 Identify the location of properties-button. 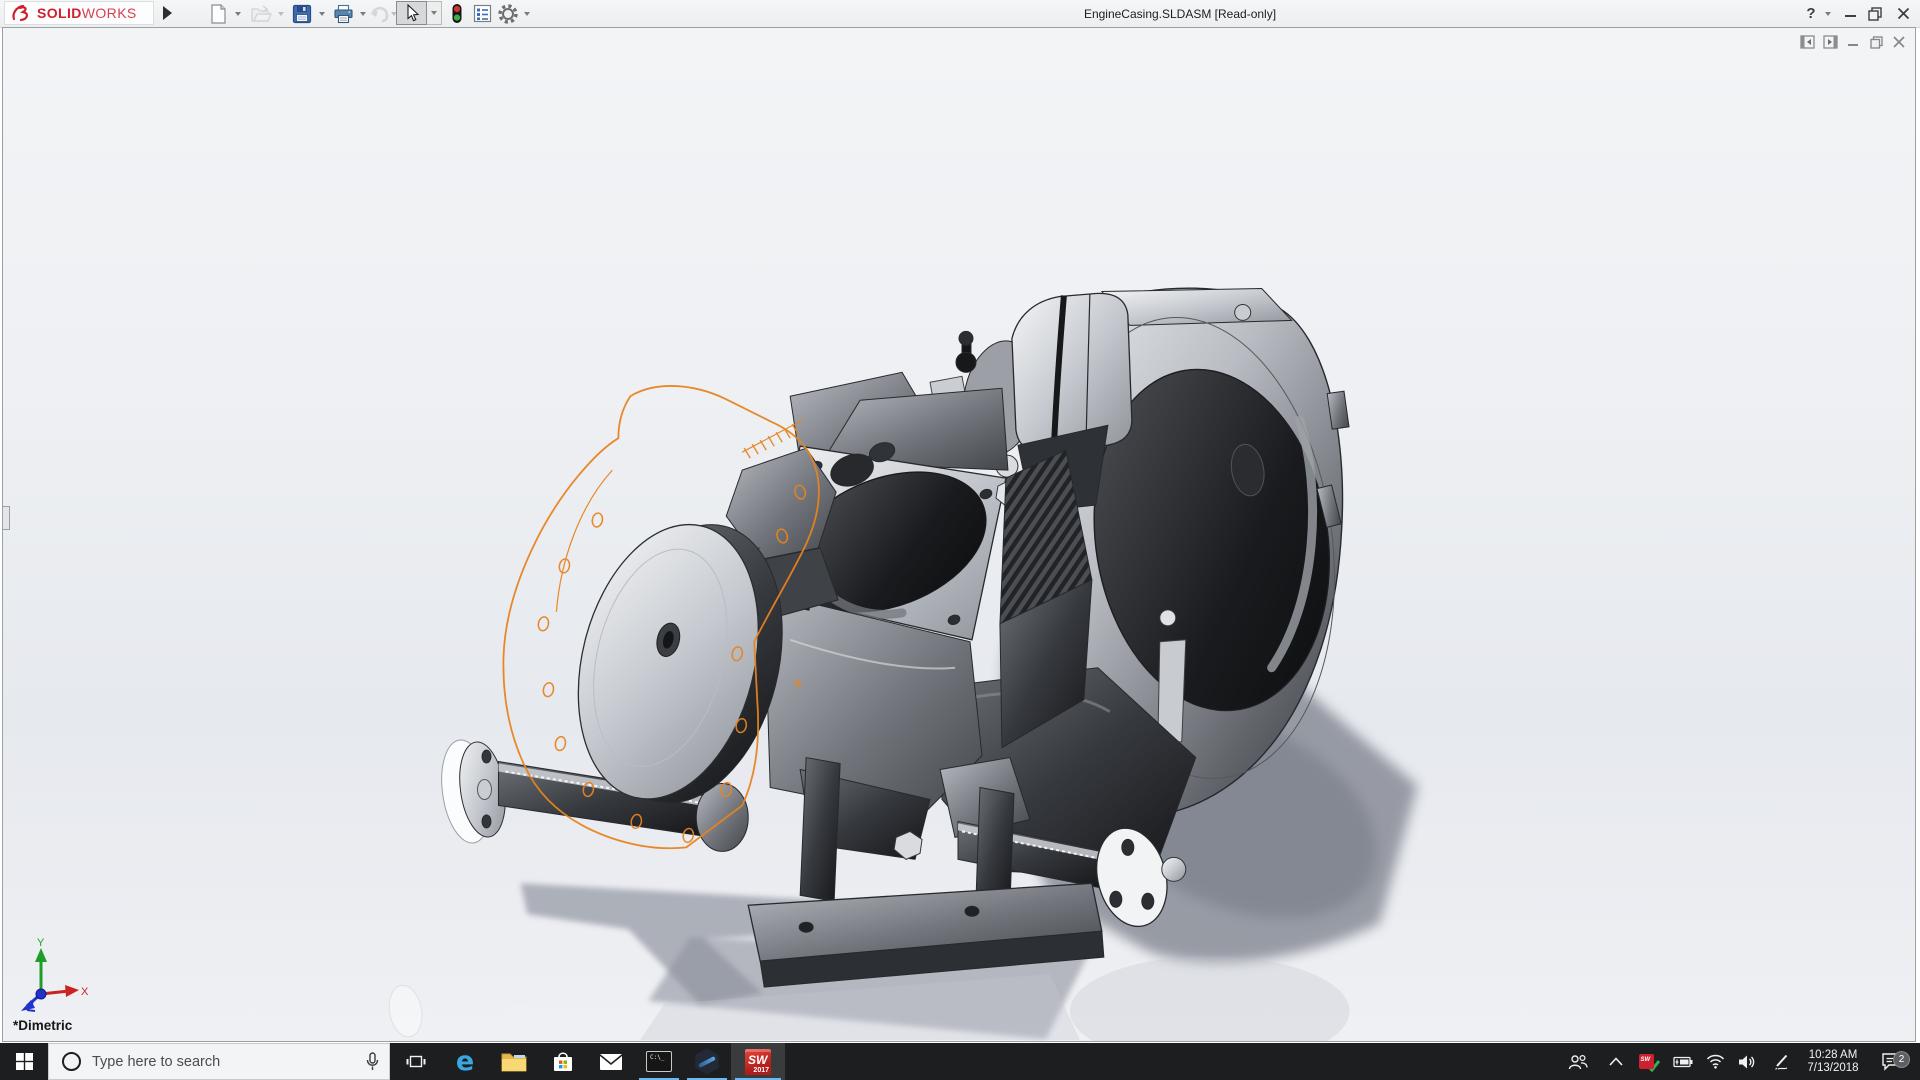
(482, 13).